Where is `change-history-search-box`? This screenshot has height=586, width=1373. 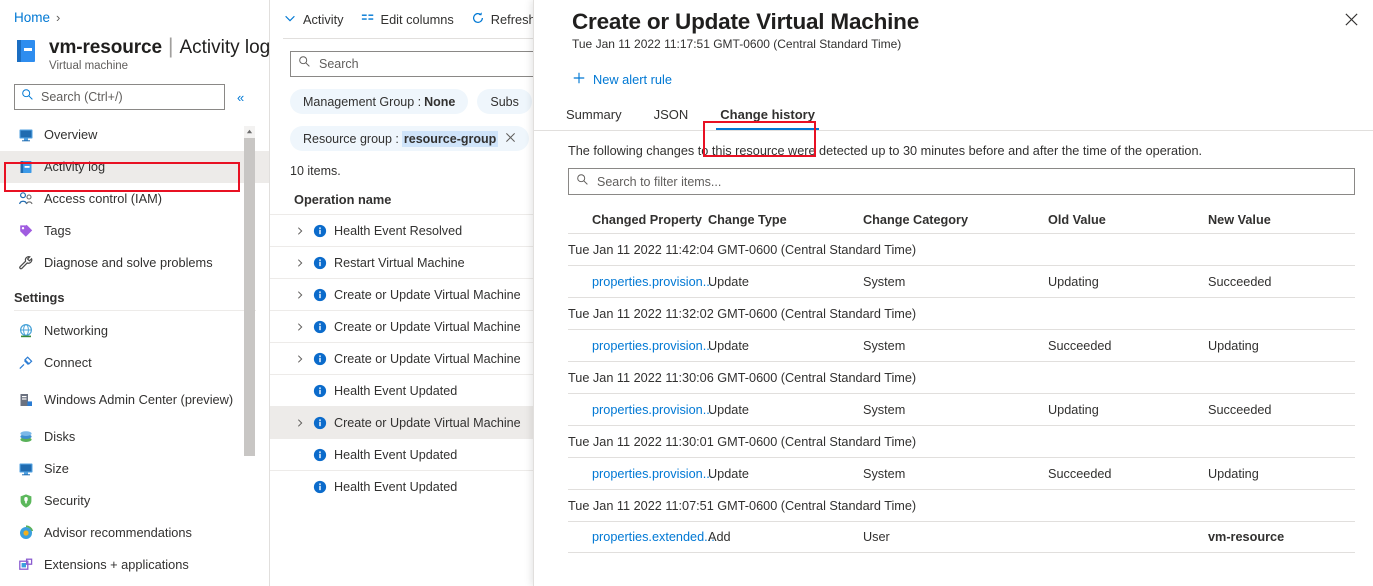 change-history-search-box is located at coordinates (961, 181).